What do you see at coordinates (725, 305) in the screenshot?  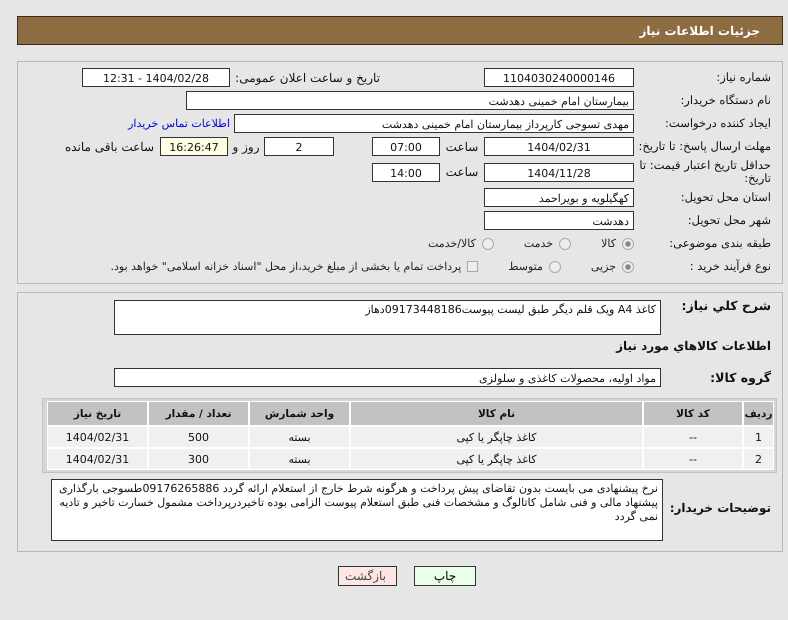 I see `field-label: شرح كلي نياز:` at bounding box center [725, 305].